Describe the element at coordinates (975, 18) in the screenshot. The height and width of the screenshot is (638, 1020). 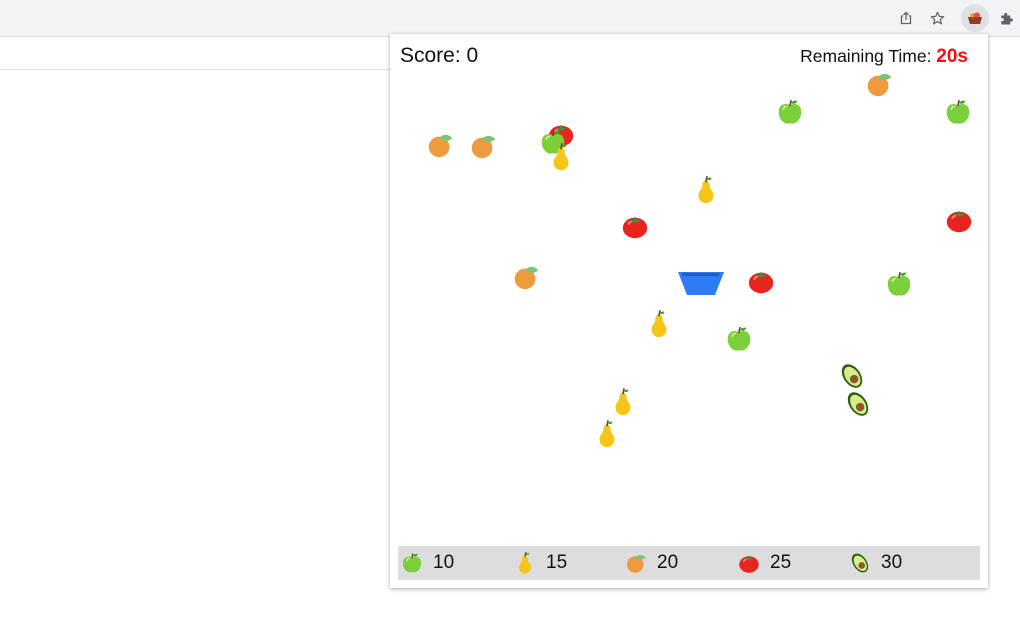
I see `fruit-extension-icon` at that location.